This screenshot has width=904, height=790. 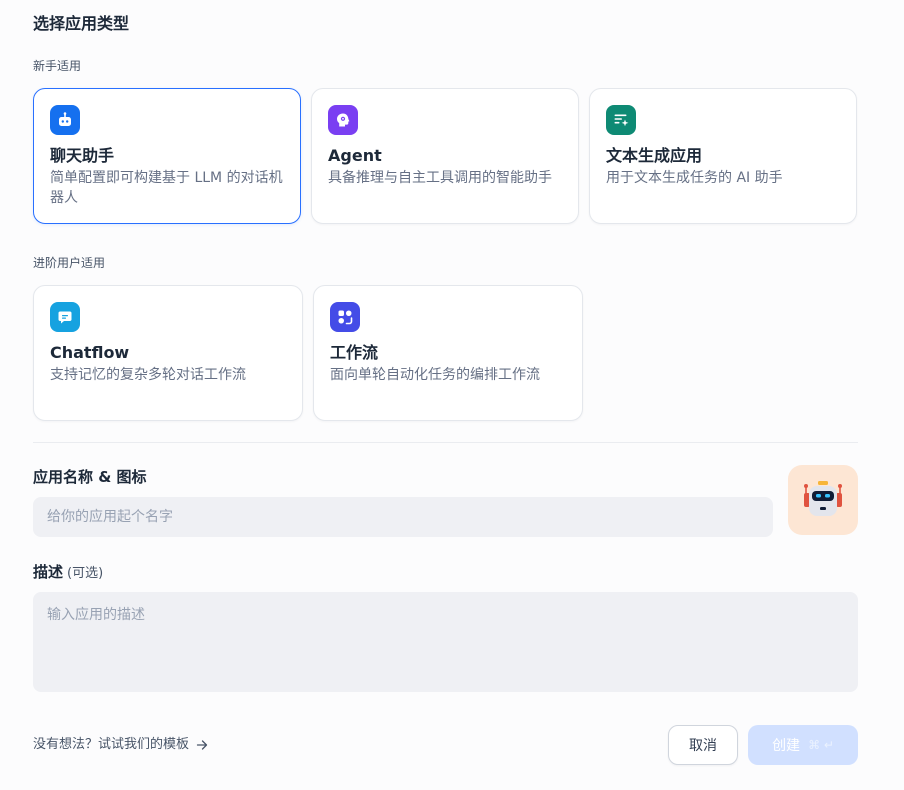 I want to click on card-title: Agent, so click(x=355, y=155).